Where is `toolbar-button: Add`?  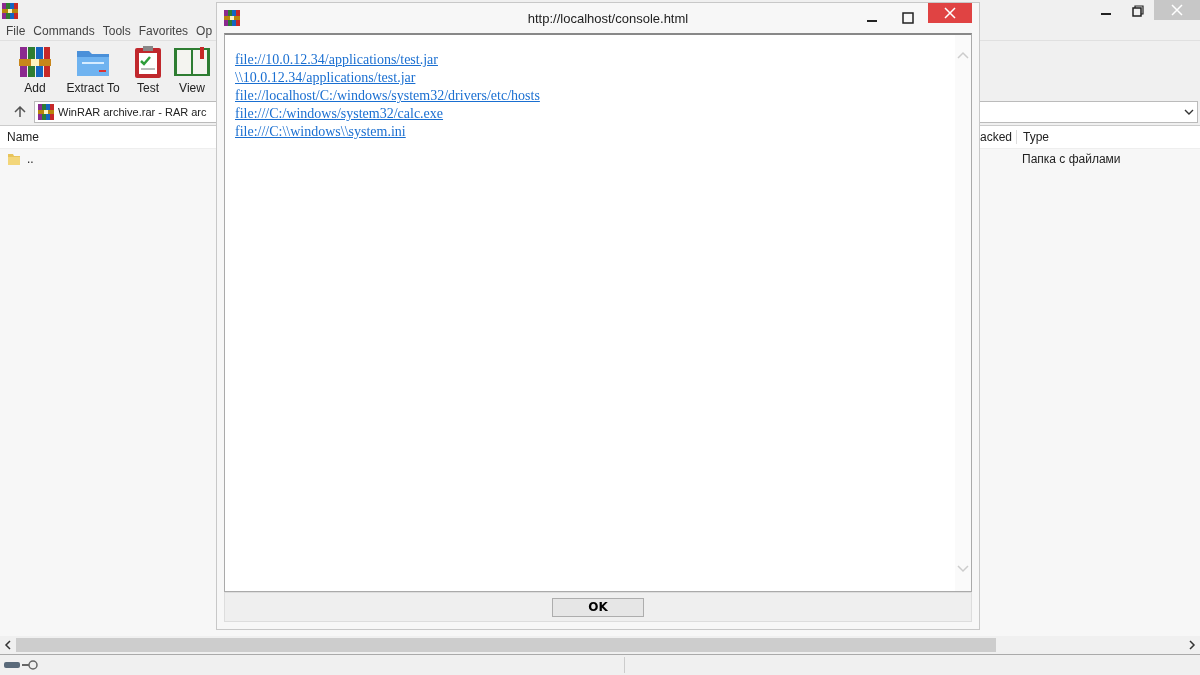
toolbar-button: Add is located at coordinates (35, 70).